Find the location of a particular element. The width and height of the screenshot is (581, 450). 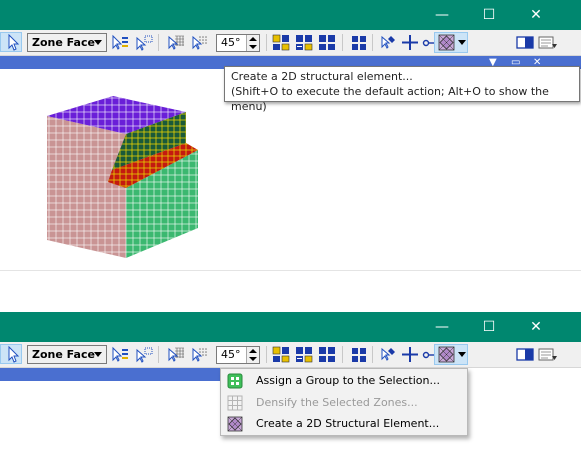

zone-cube-model is located at coordinates (122, 177).